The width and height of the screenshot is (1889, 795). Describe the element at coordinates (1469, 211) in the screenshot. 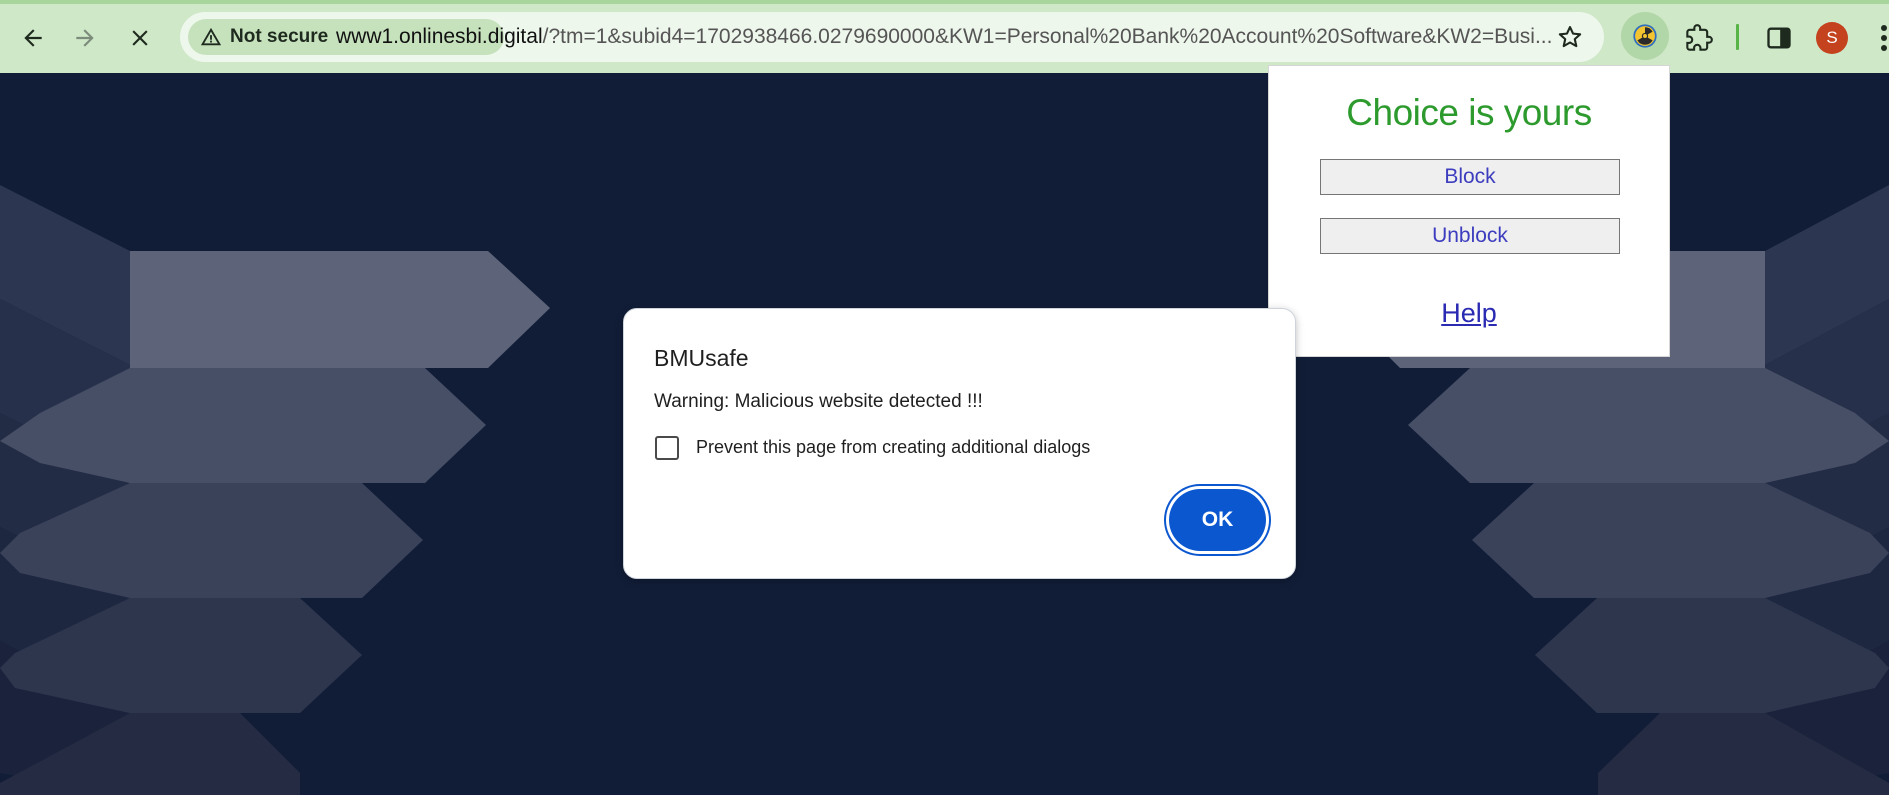

I see `extension-popup: Choice is yours Block Unblock Help` at that location.